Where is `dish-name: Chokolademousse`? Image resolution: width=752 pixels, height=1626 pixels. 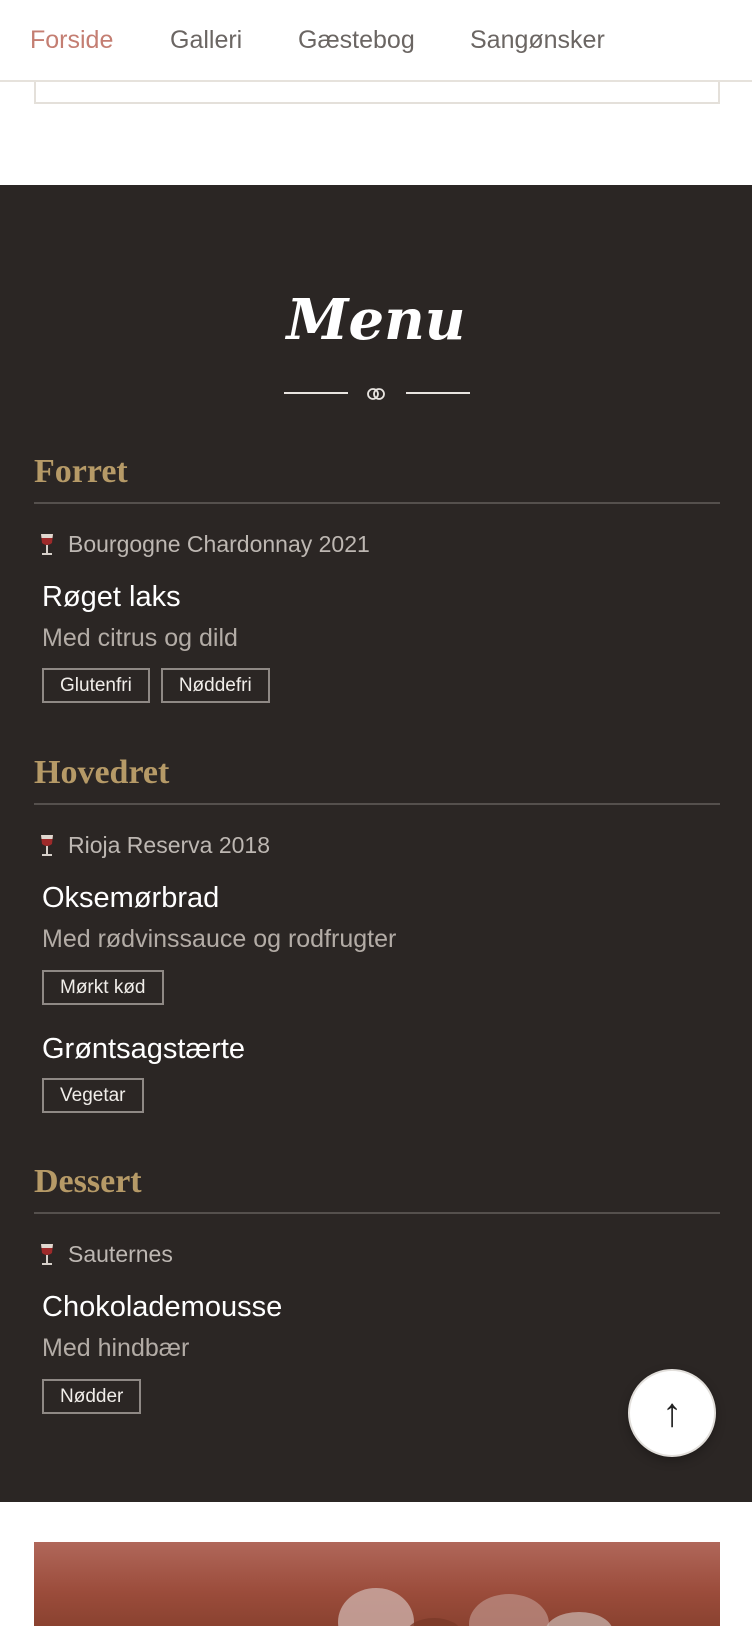 dish-name: Chokolademousse is located at coordinates (162, 1307).